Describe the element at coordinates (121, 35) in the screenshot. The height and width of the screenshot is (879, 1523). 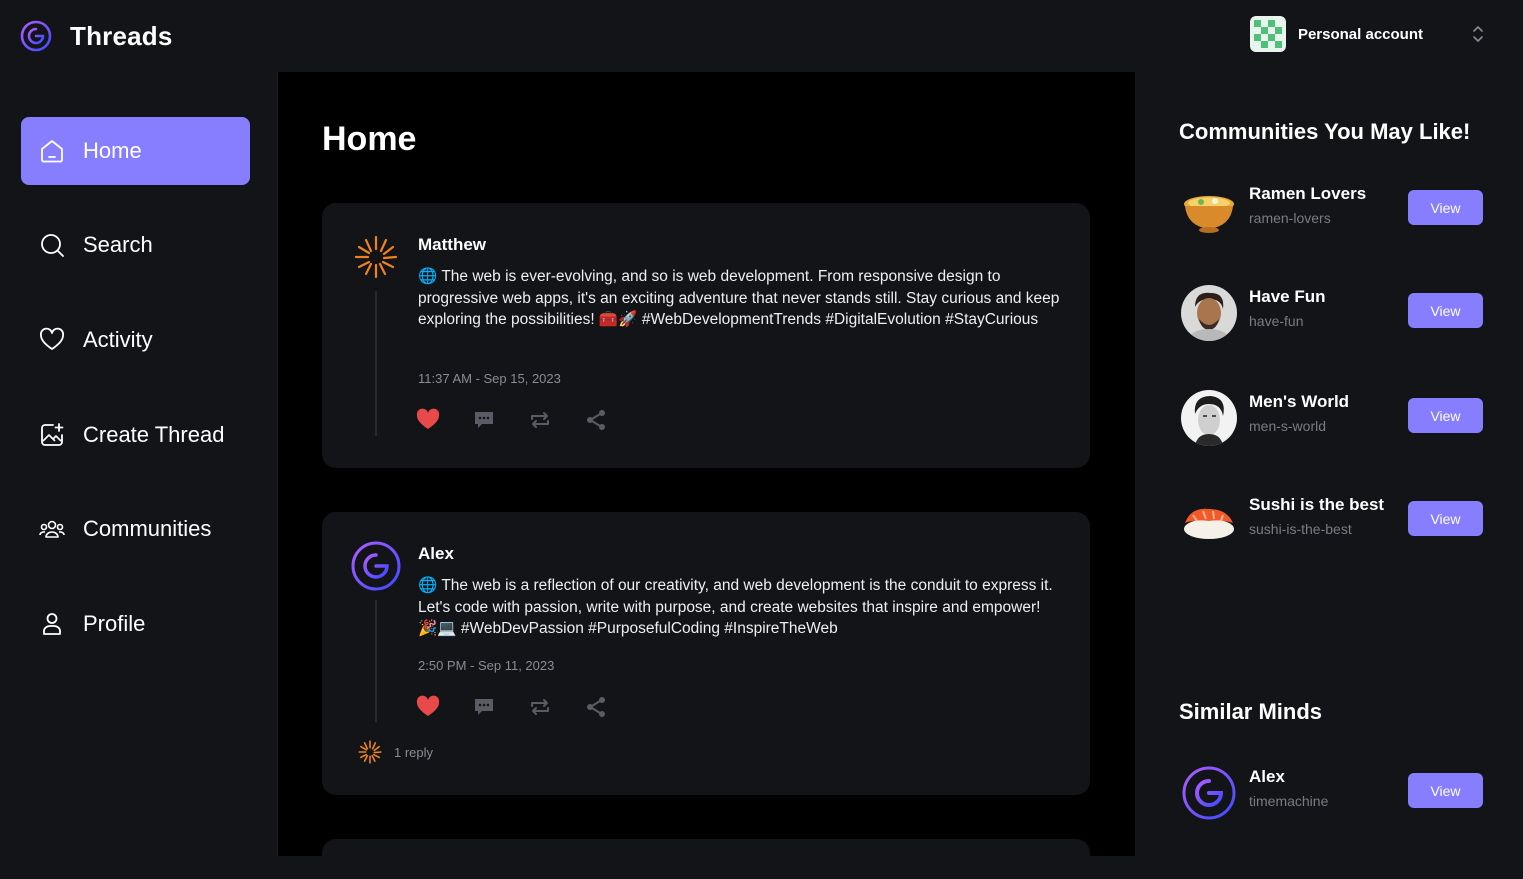
I see `app-name: Threads` at that location.